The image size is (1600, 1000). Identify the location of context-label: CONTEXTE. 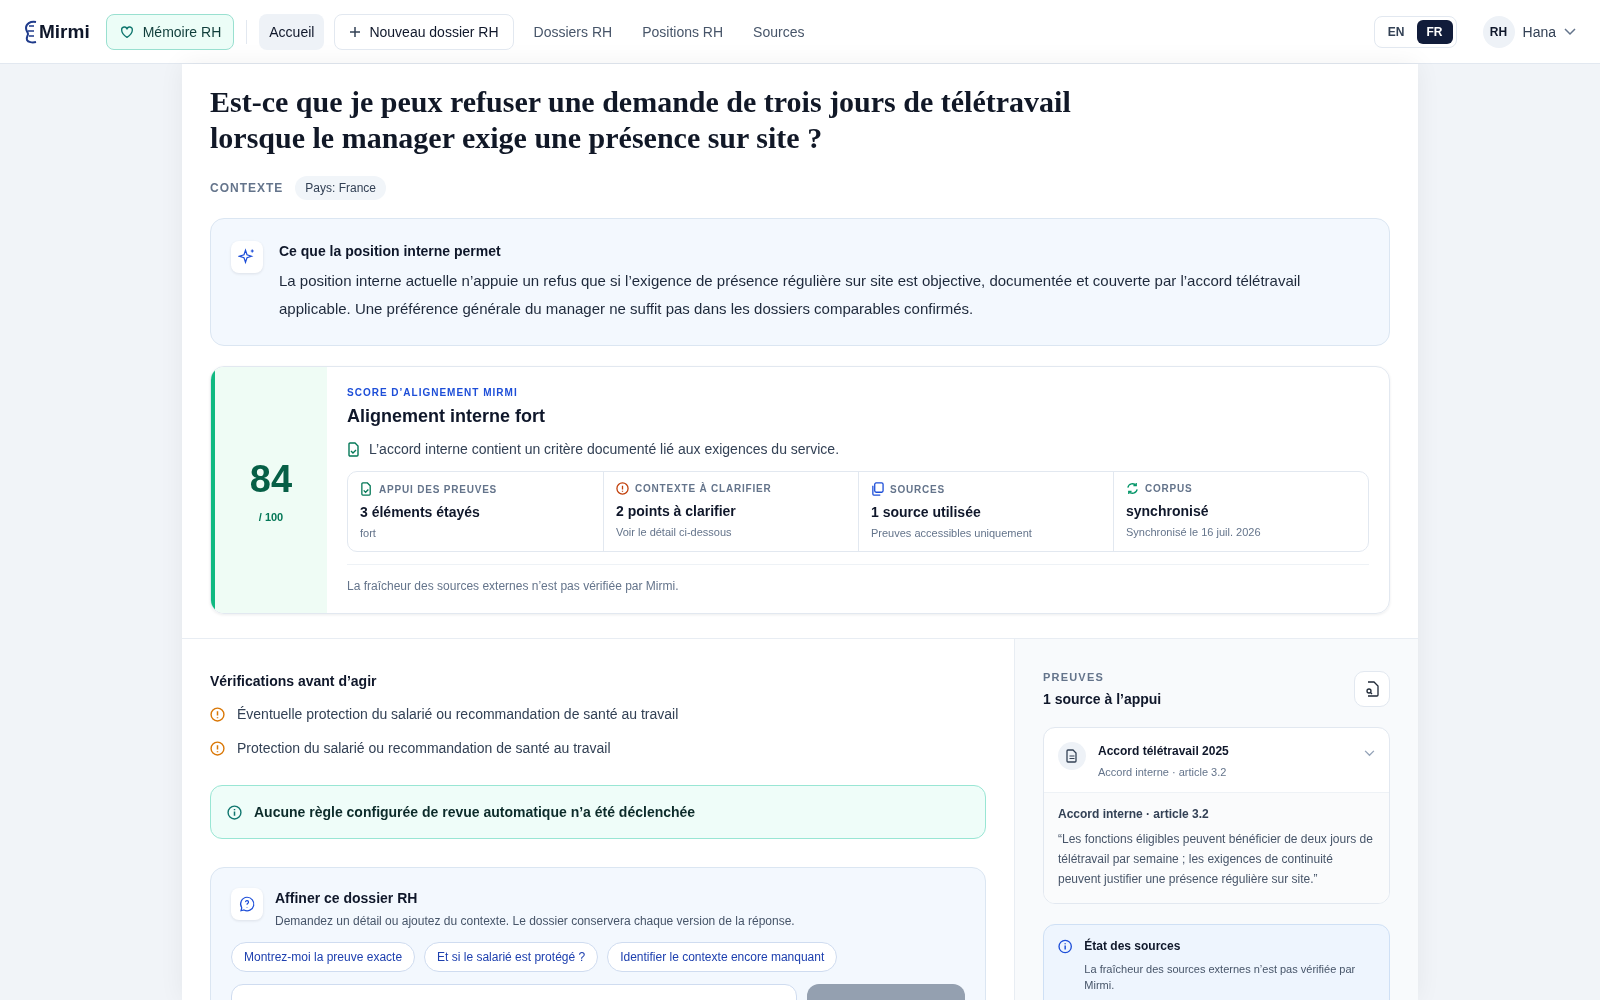
(247, 188).